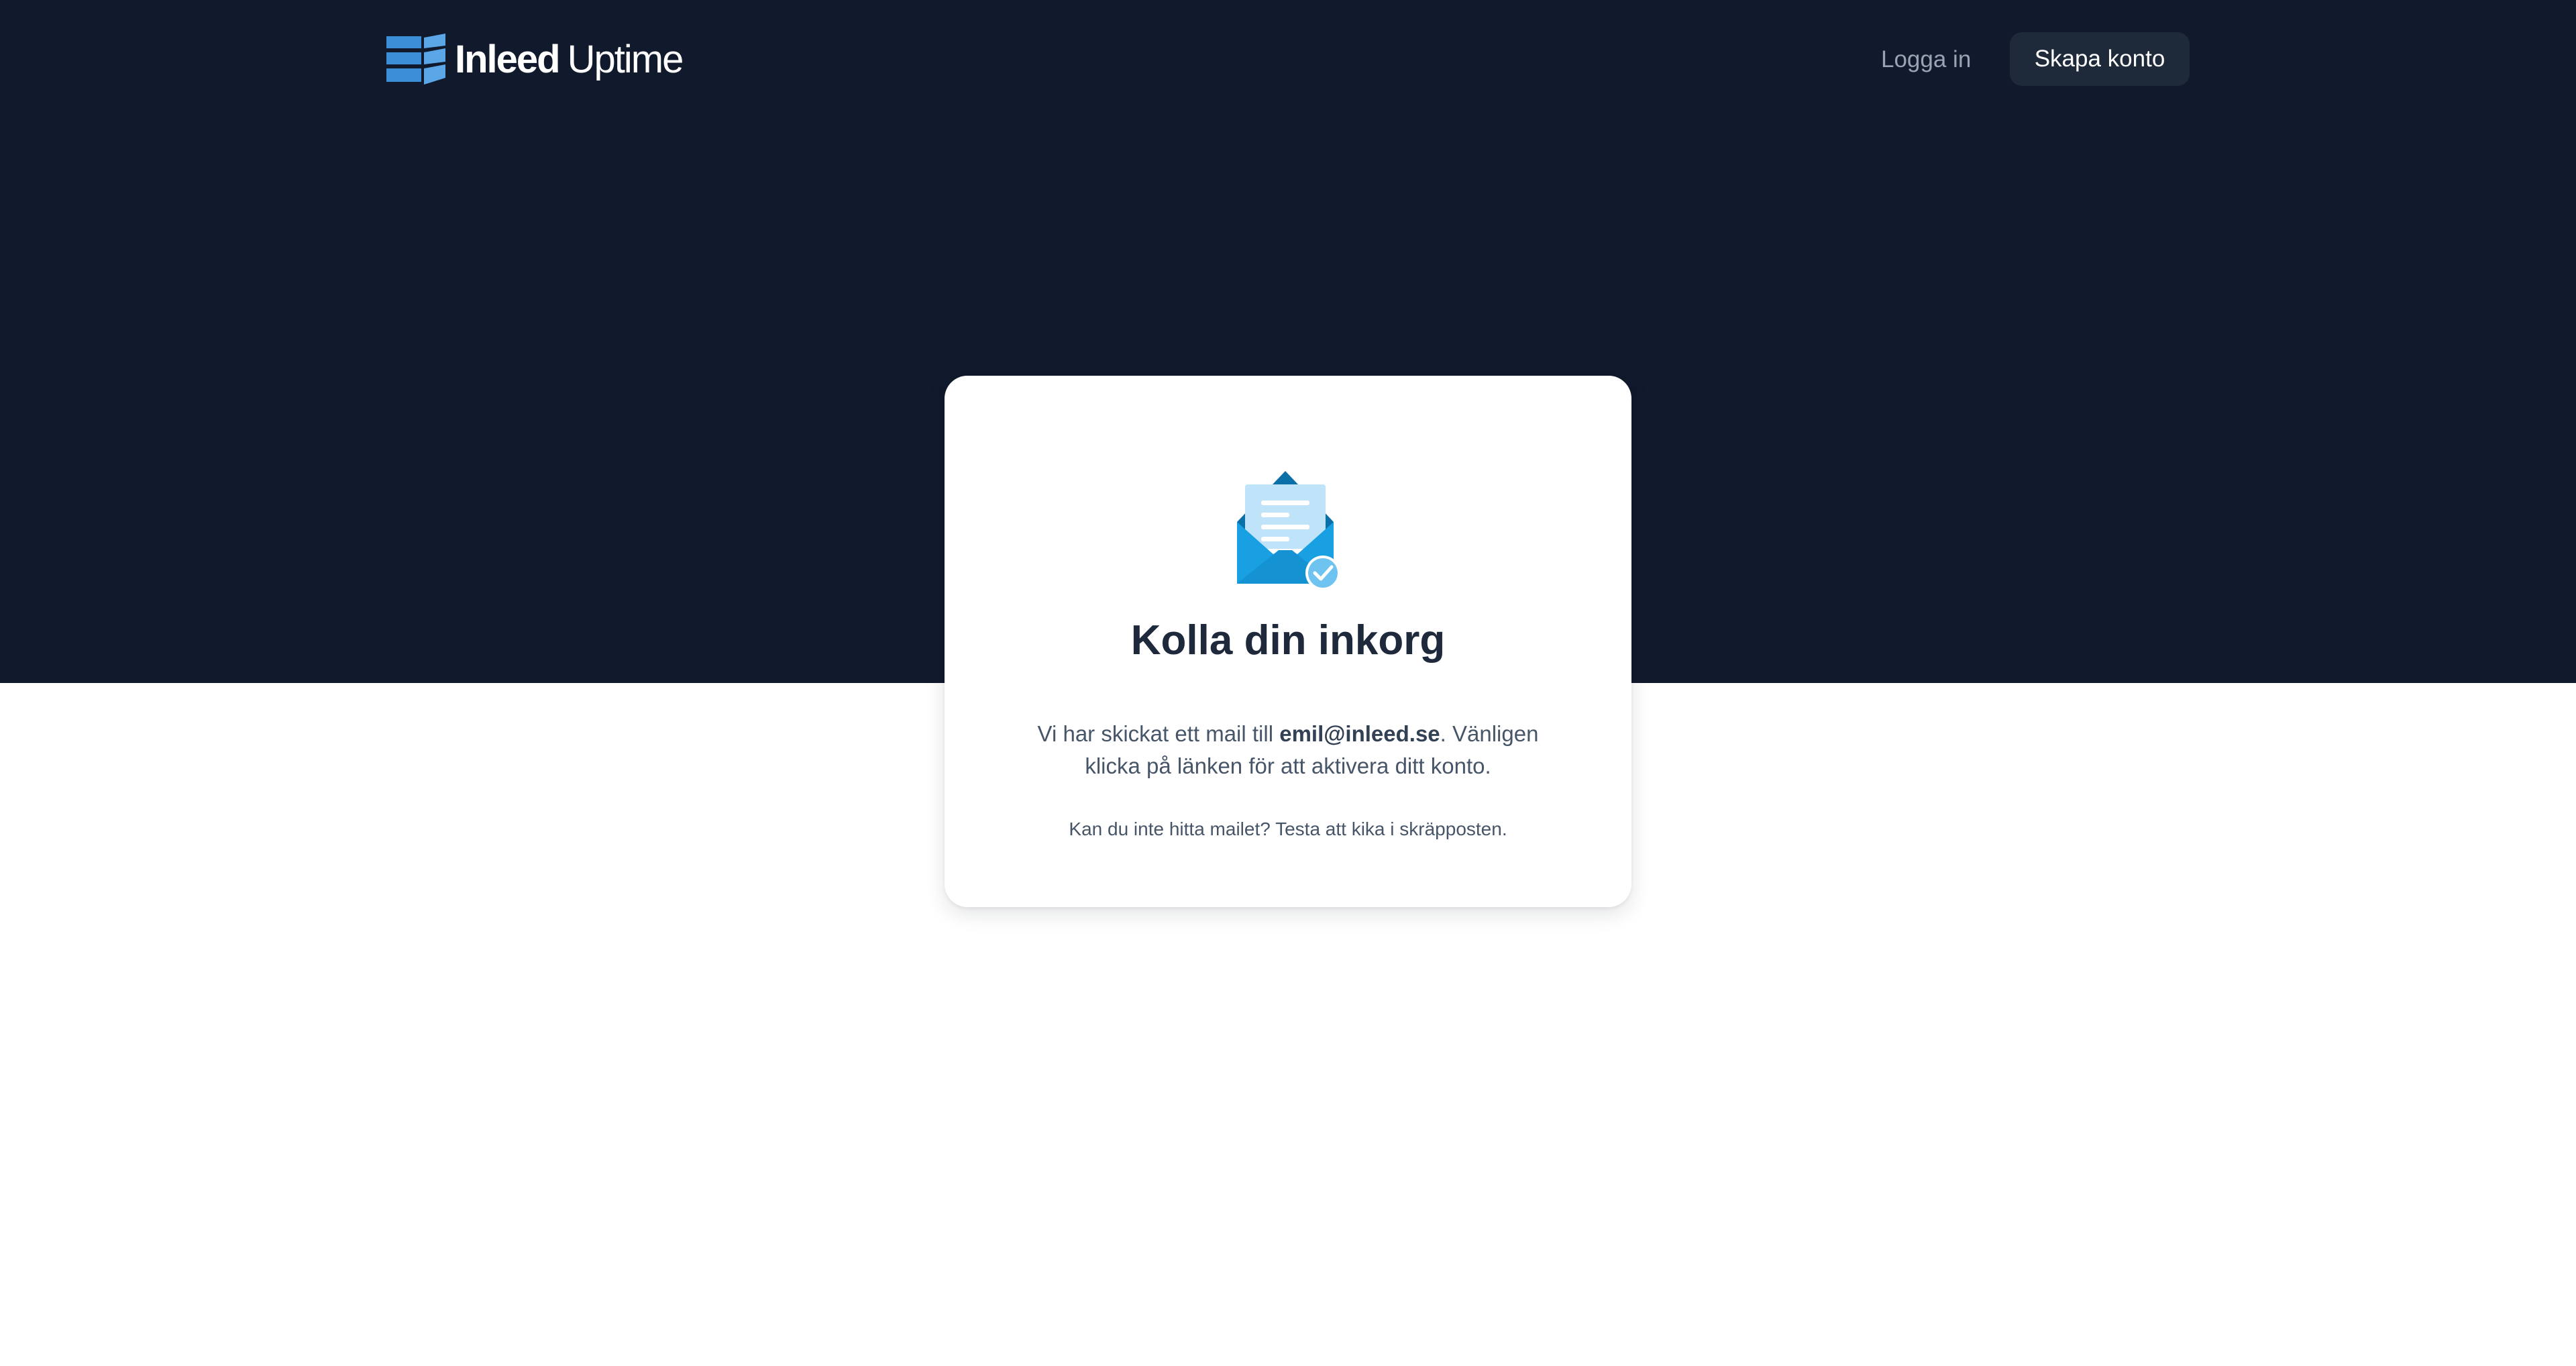 This screenshot has height=1366, width=2576. Describe the element at coordinates (415, 60) in the screenshot. I see `inleed-logo-icon` at that location.